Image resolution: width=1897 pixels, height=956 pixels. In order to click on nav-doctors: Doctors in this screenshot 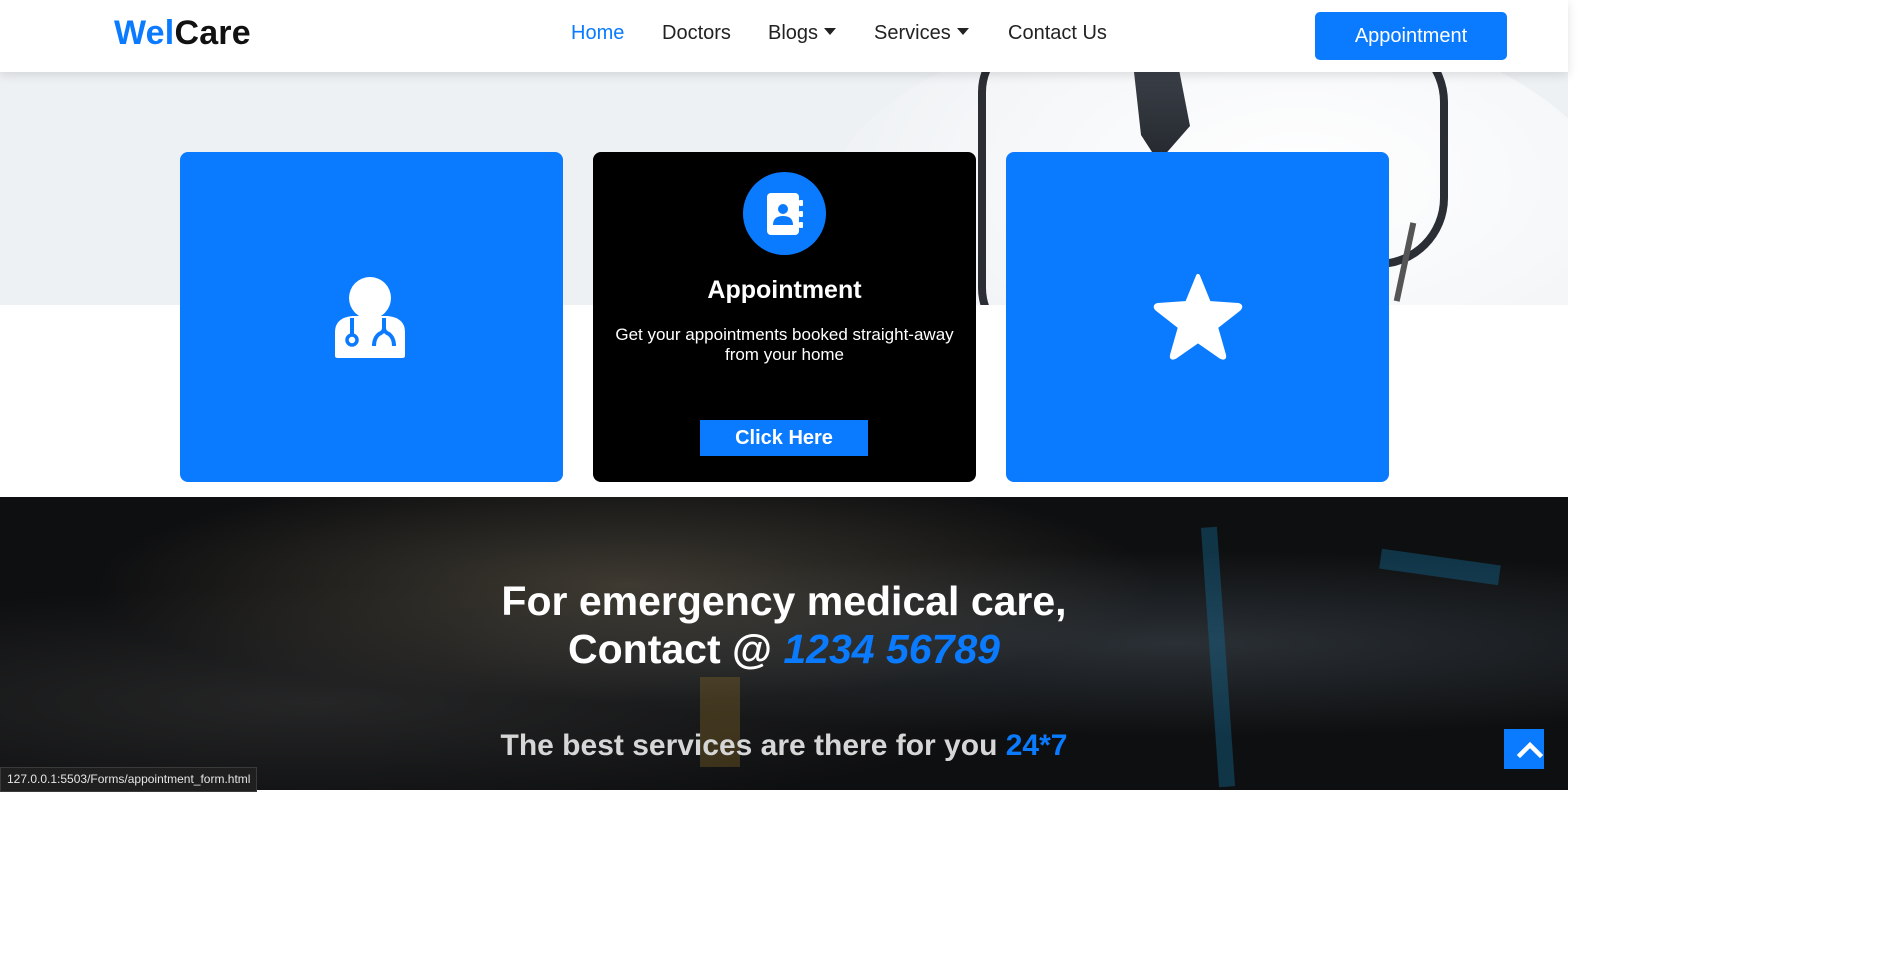, I will do `click(696, 33)`.